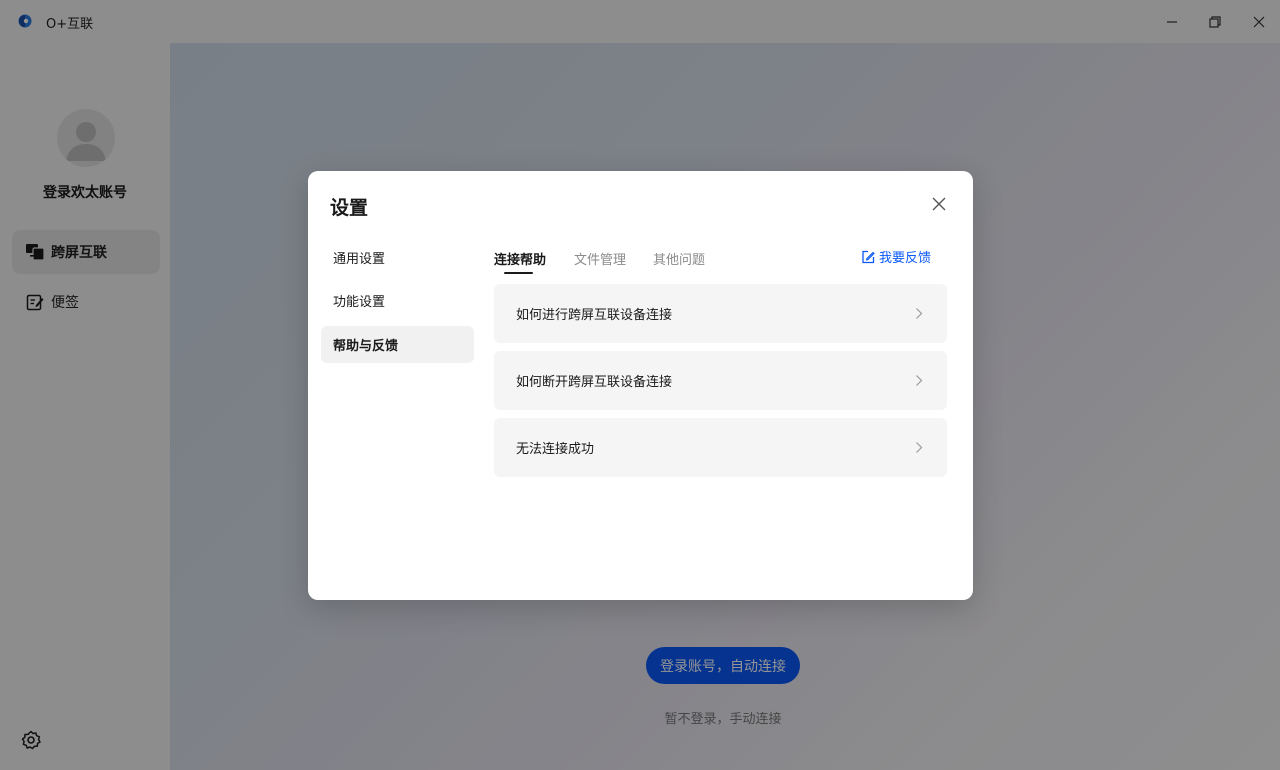 This screenshot has width=1280, height=770. I want to click on help-item-label: 无法连接成功, so click(555, 449).